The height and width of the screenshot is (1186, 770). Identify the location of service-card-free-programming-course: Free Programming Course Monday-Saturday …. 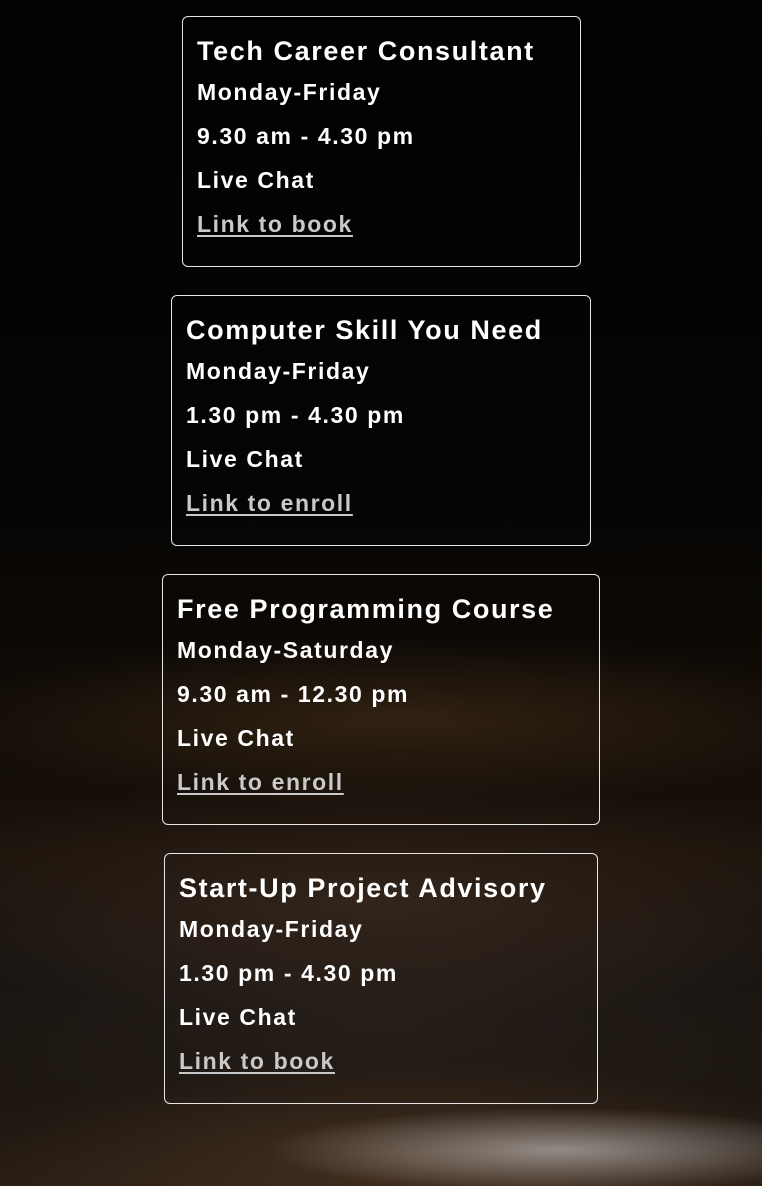
(381, 699).